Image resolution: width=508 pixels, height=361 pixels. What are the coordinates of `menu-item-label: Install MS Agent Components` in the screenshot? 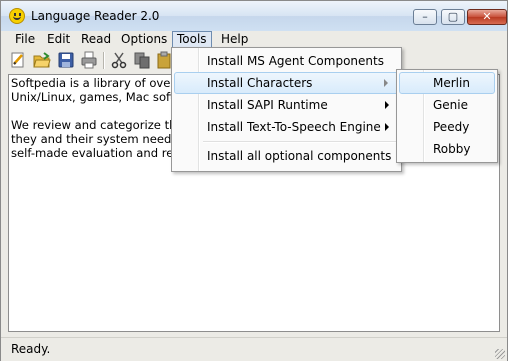 It's located at (295, 61).